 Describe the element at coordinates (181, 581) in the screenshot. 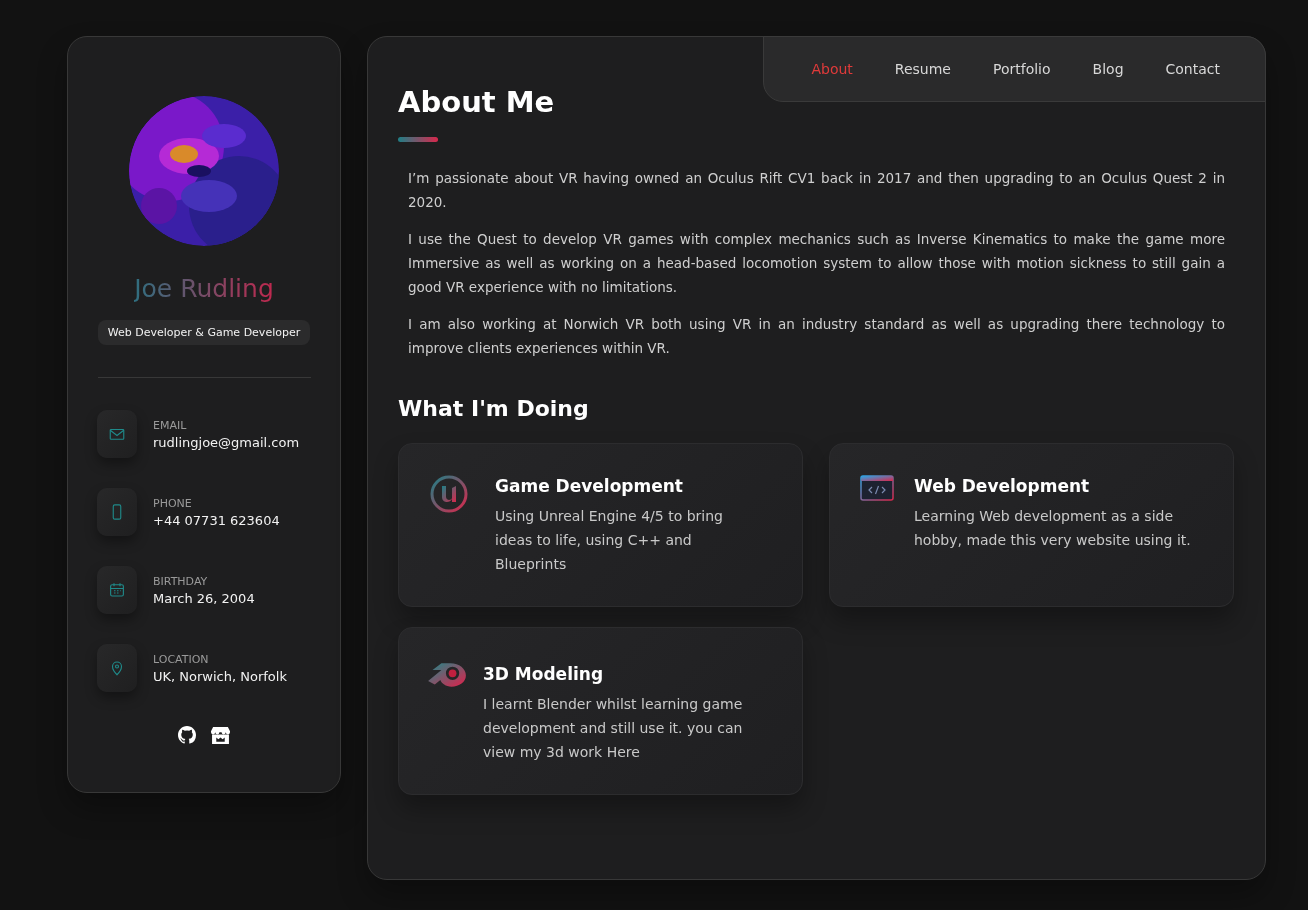

I see `contact-label: BIRTHDAY` at that location.